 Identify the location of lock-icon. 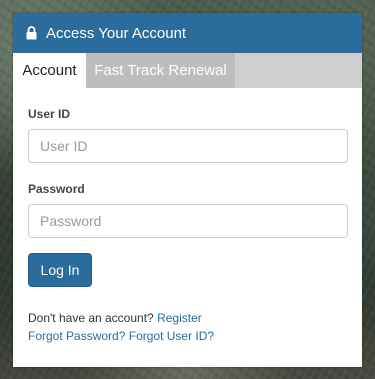
(31, 33).